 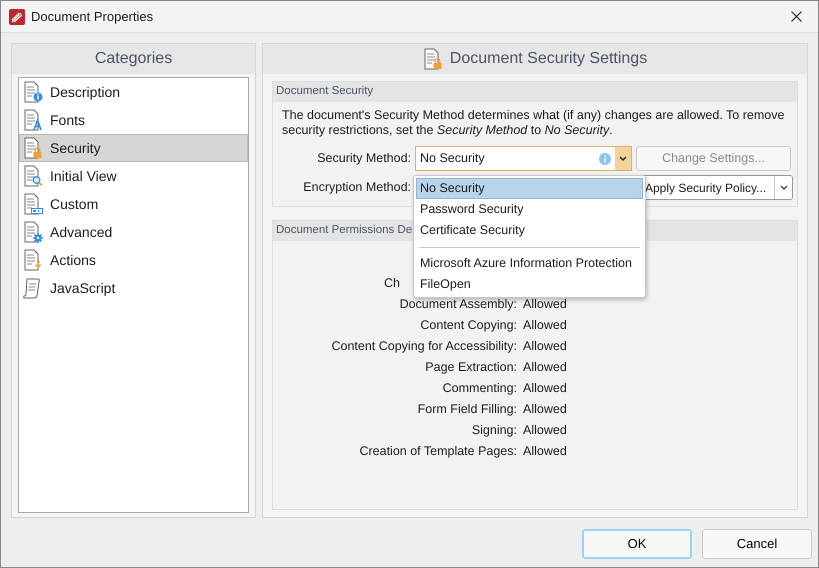 I want to click on permission-label: Content Copying:, so click(x=468, y=325).